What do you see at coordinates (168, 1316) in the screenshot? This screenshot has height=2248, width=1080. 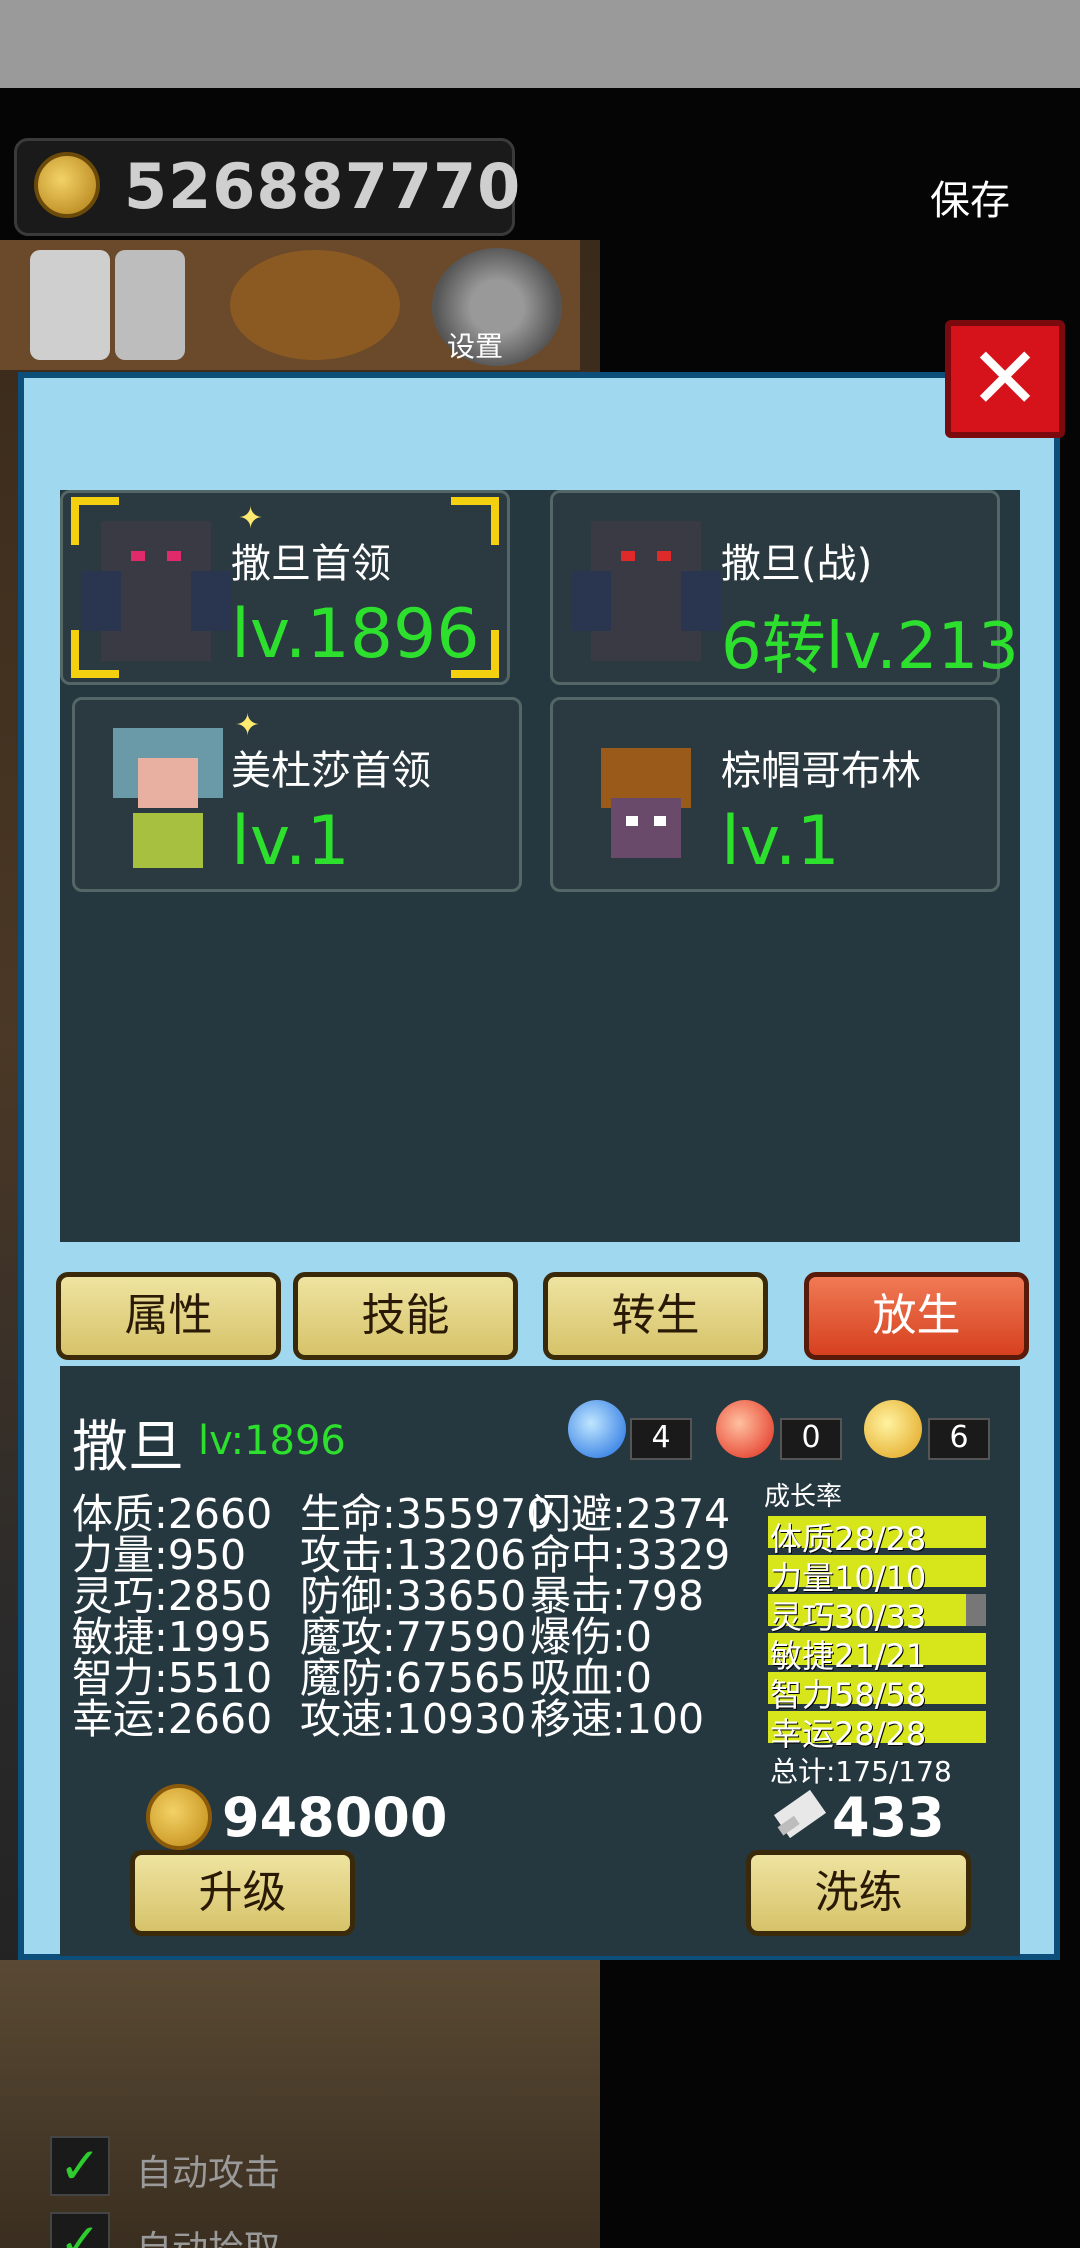 I see `tab-attributes: 属性` at bounding box center [168, 1316].